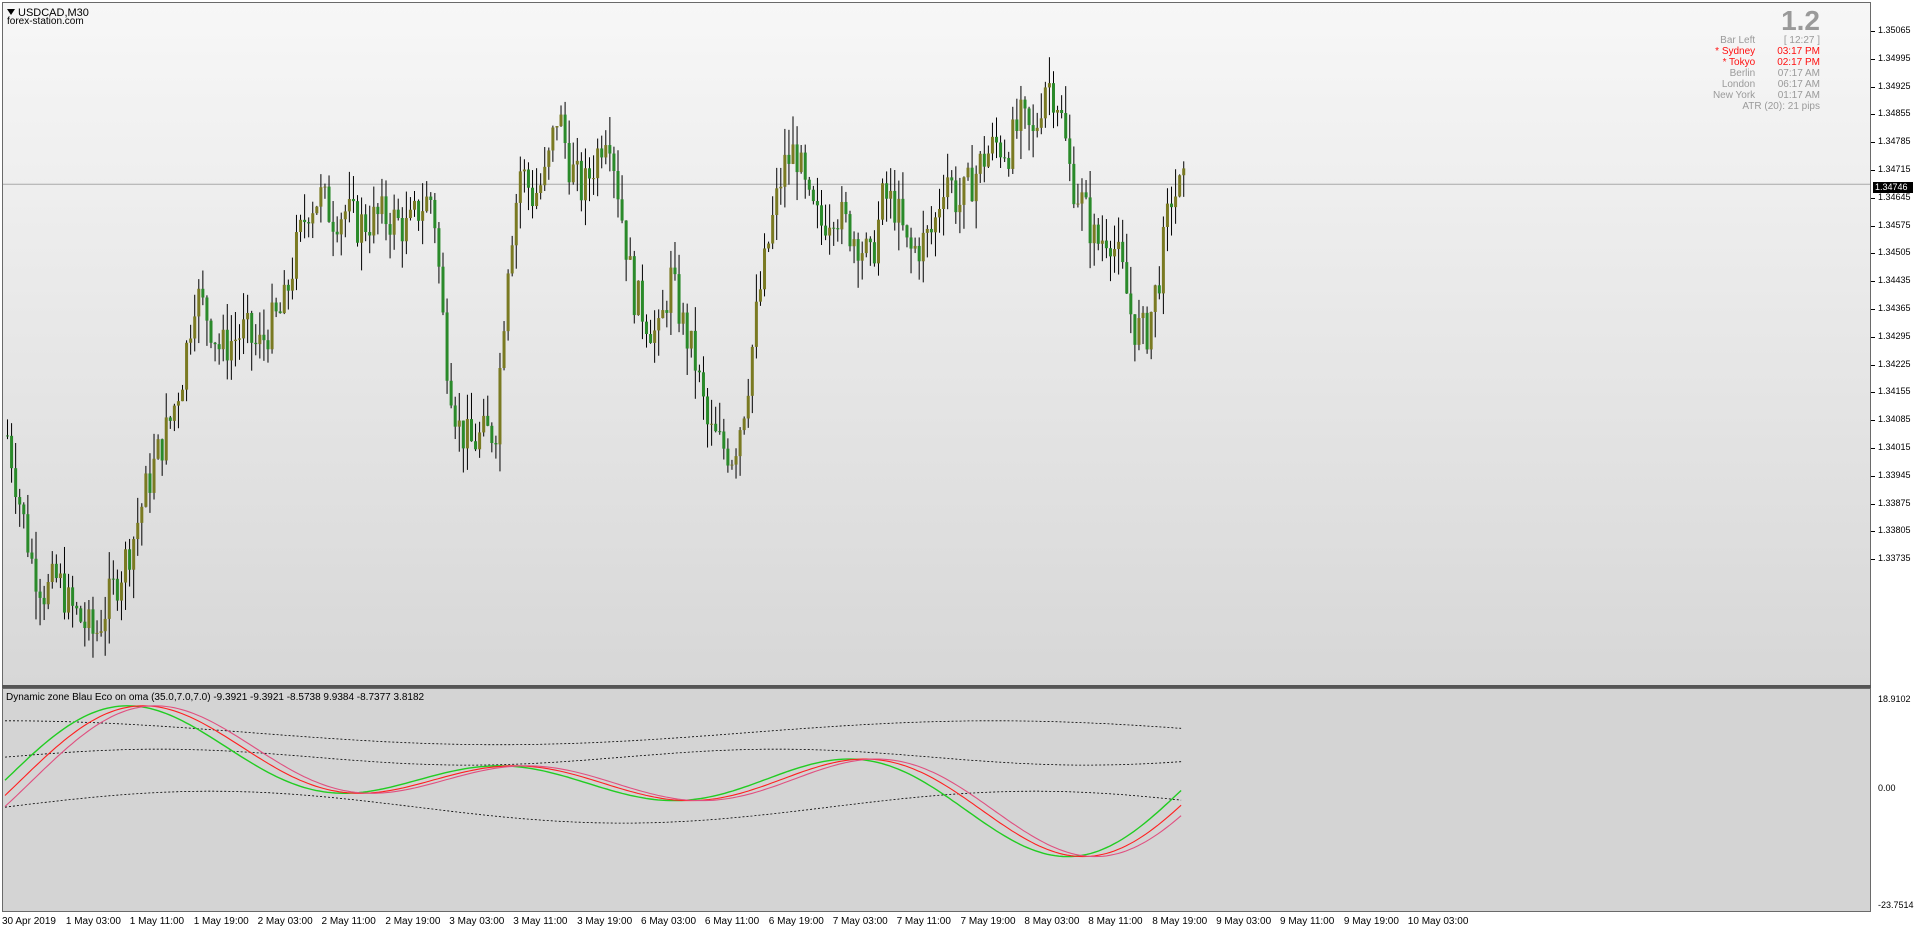 The width and height of the screenshot is (1916, 933). Describe the element at coordinates (1894, 474) in the screenshot. I see `price-tick-label: 1.33945` at that location.